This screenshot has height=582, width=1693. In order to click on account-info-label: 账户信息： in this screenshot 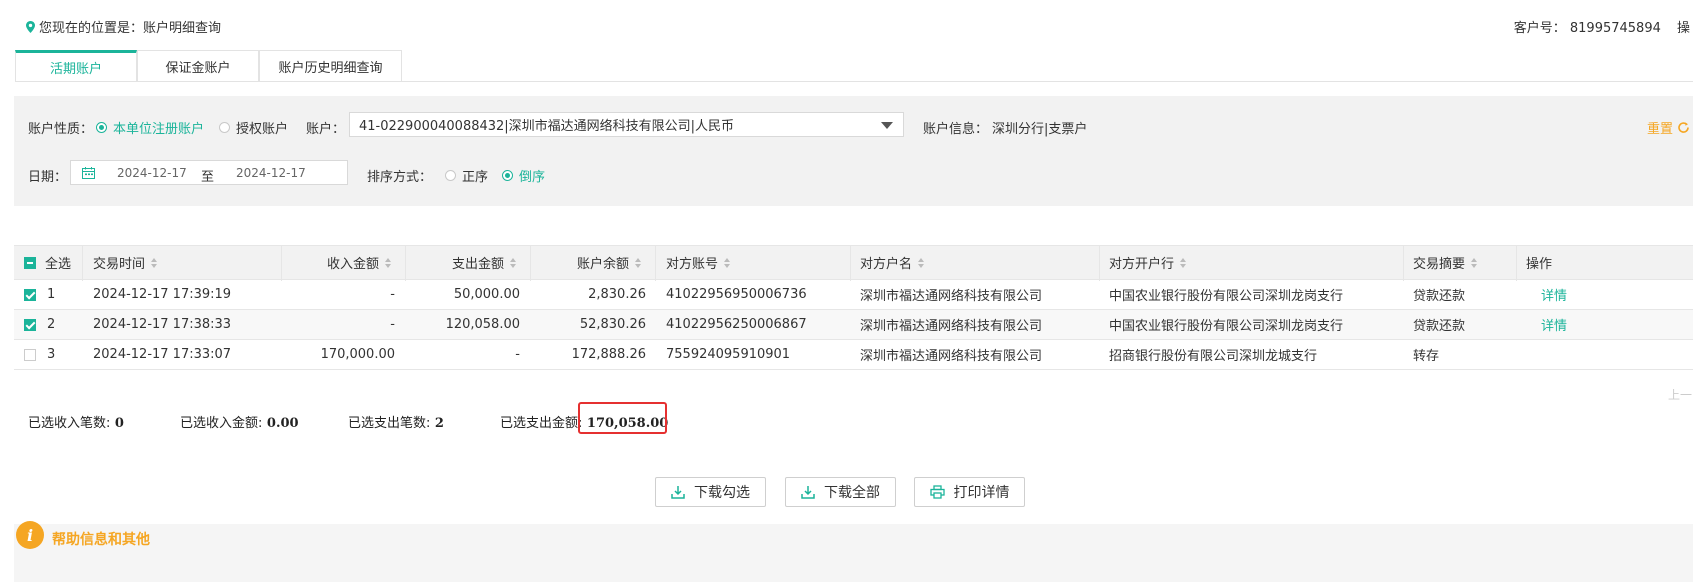, I will do `click(956, 129)`.